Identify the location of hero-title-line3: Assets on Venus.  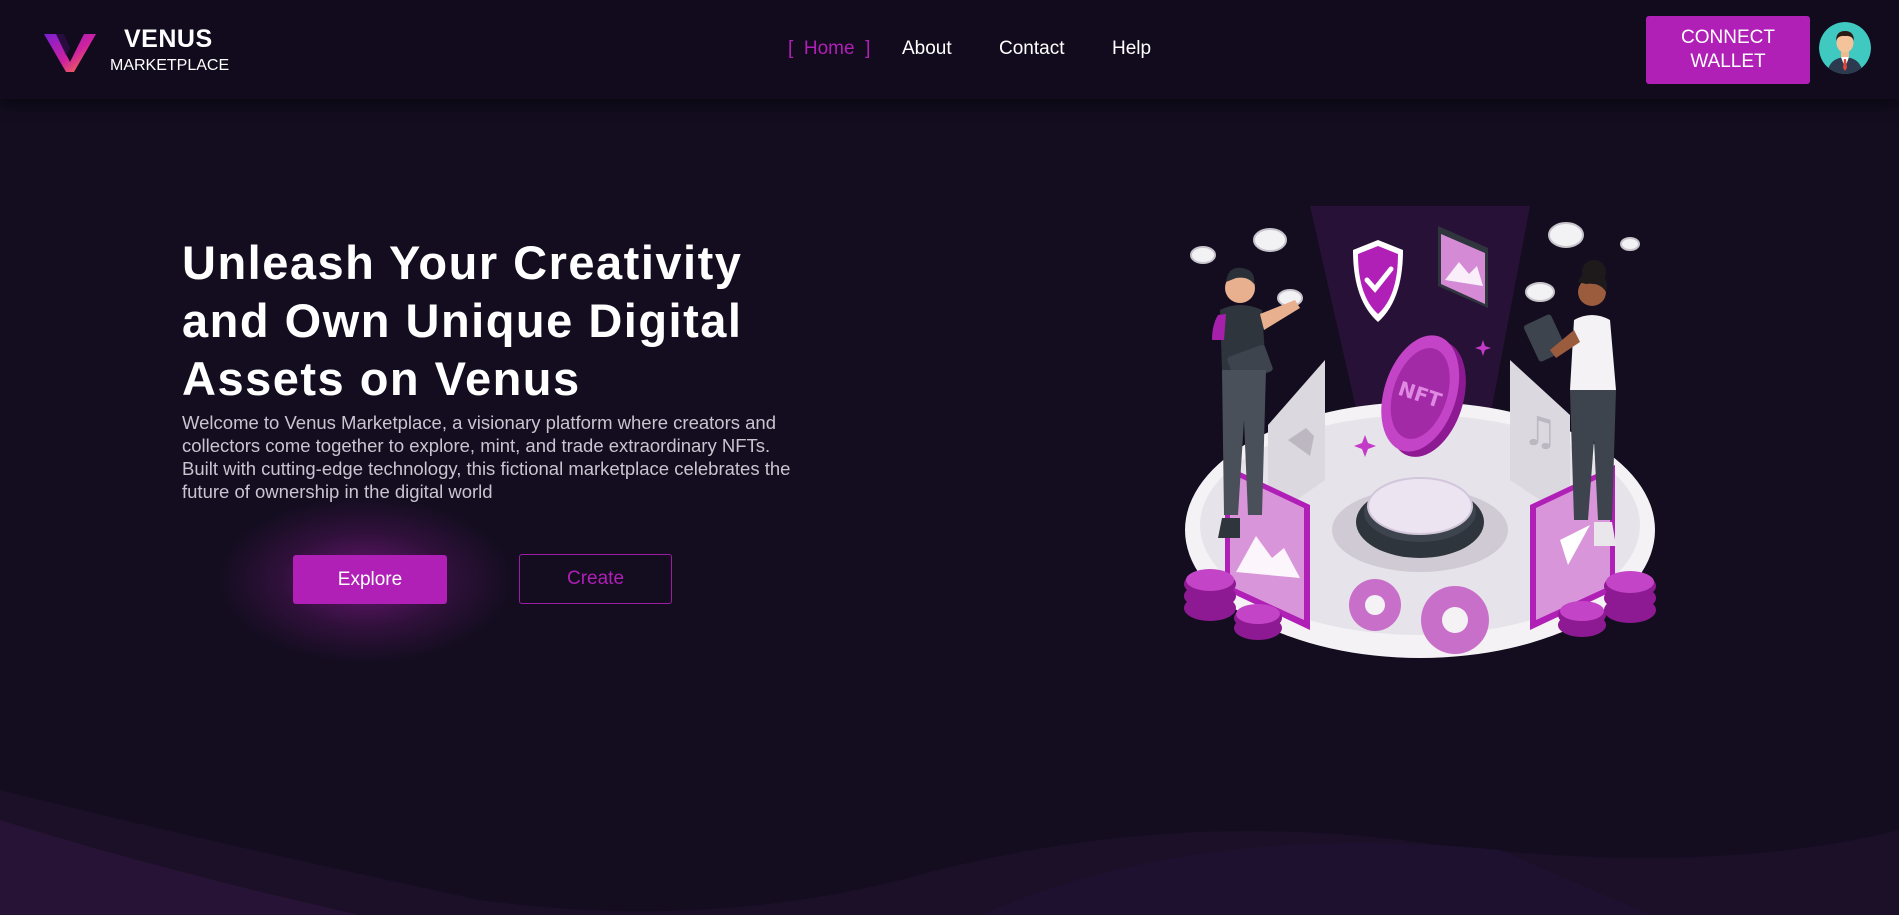
(381, 378).